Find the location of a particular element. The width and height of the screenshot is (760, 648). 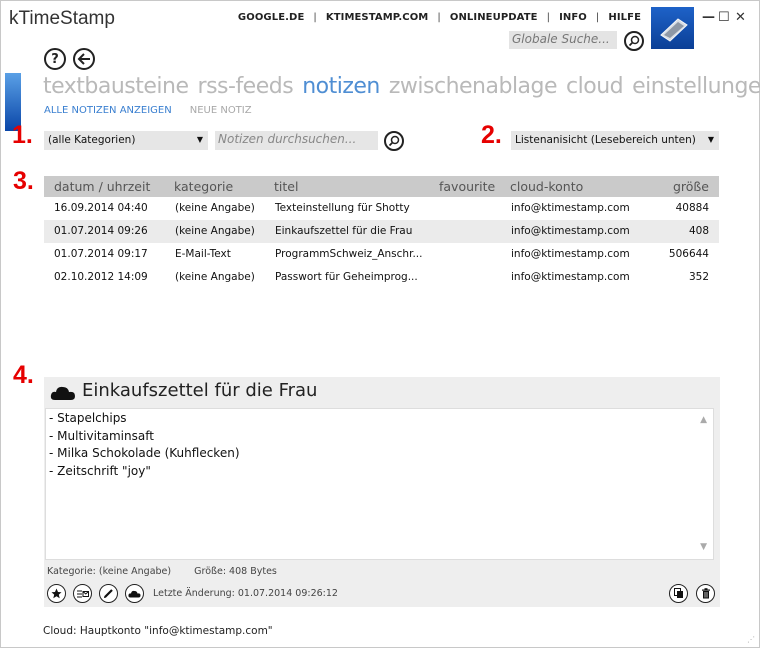

cell-date: 16.09.2014 04:40 is located at coordinates (101, 208).